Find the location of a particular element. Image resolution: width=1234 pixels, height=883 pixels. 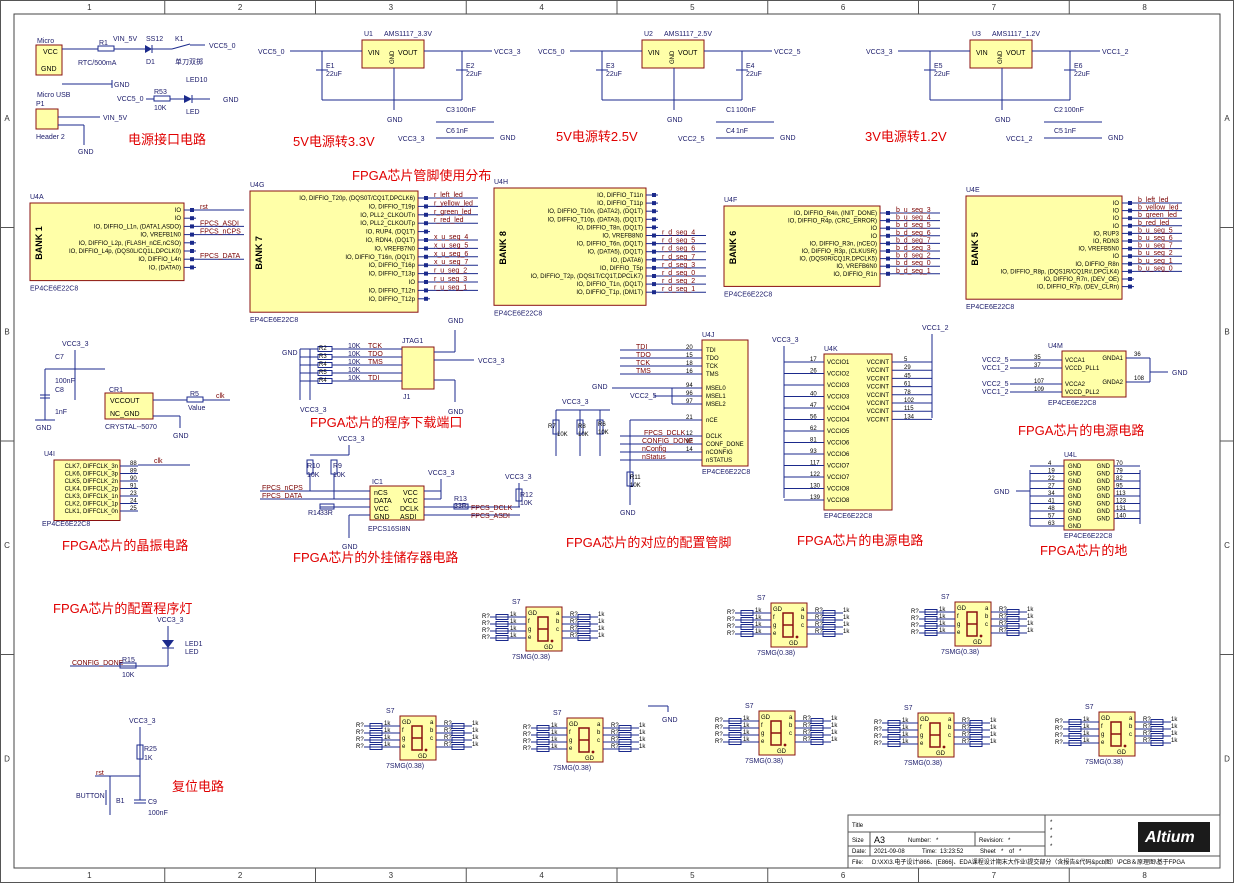

r15-value: 10K is located at coordinates (128, 675).